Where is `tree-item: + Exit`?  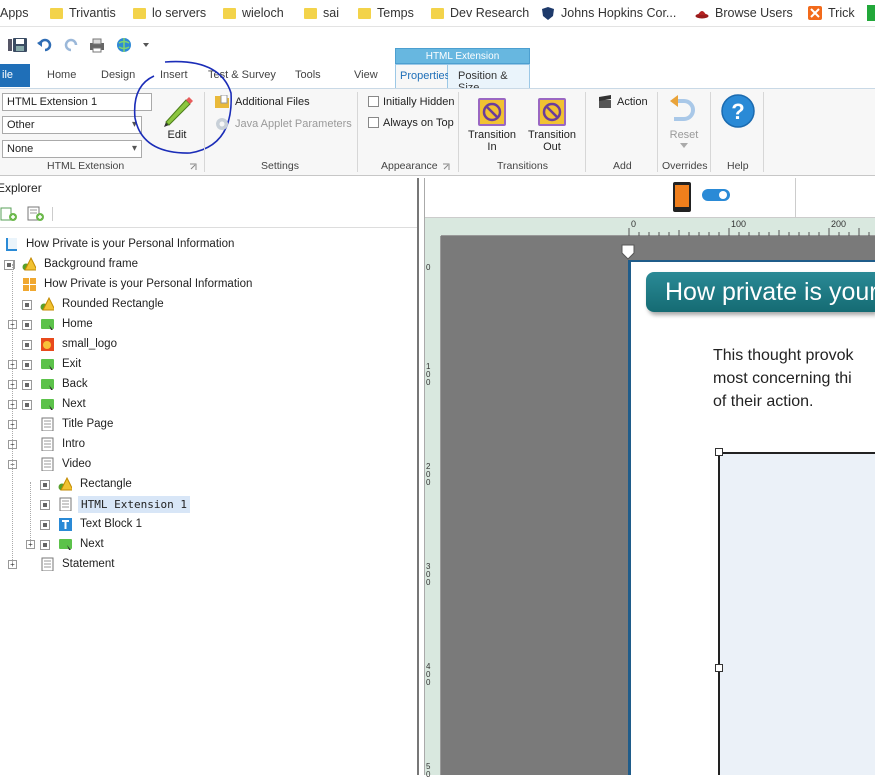 tree-item: + Exit is located at coordinates (209, 365).